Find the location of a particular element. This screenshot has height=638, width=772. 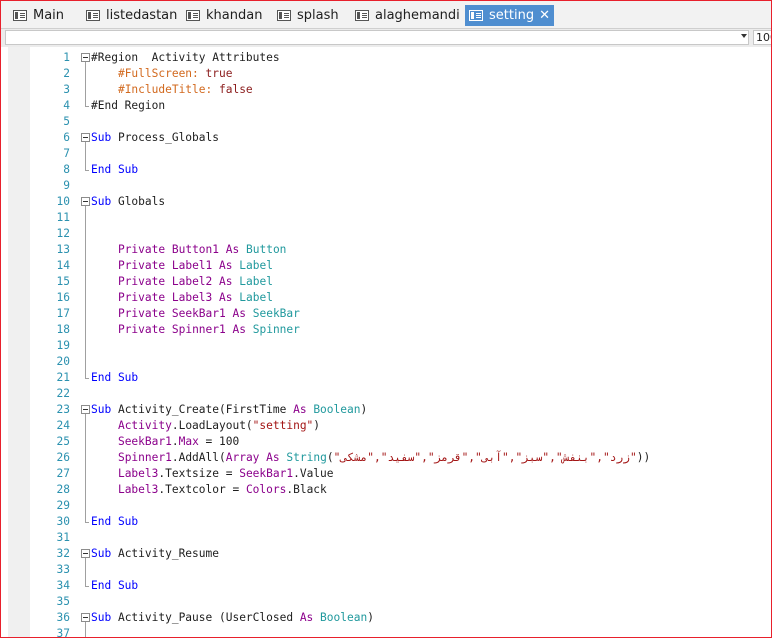

code-token: Globals is located at coordinates (138, 201).